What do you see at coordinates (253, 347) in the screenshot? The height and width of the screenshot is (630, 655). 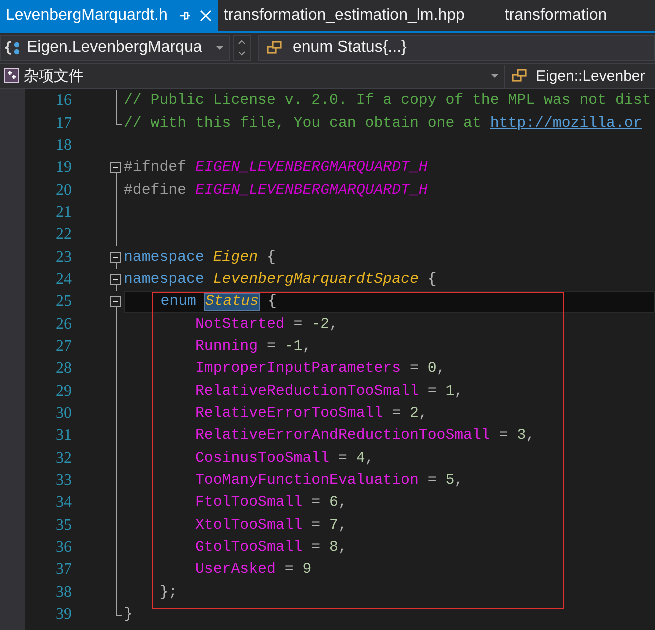 I see `code-line: Running = -1,` at bounding box center [253, 347].